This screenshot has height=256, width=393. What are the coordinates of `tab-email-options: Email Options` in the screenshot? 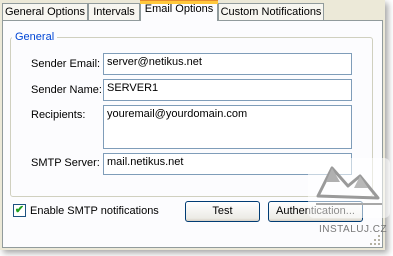 It's located at (179, 10).